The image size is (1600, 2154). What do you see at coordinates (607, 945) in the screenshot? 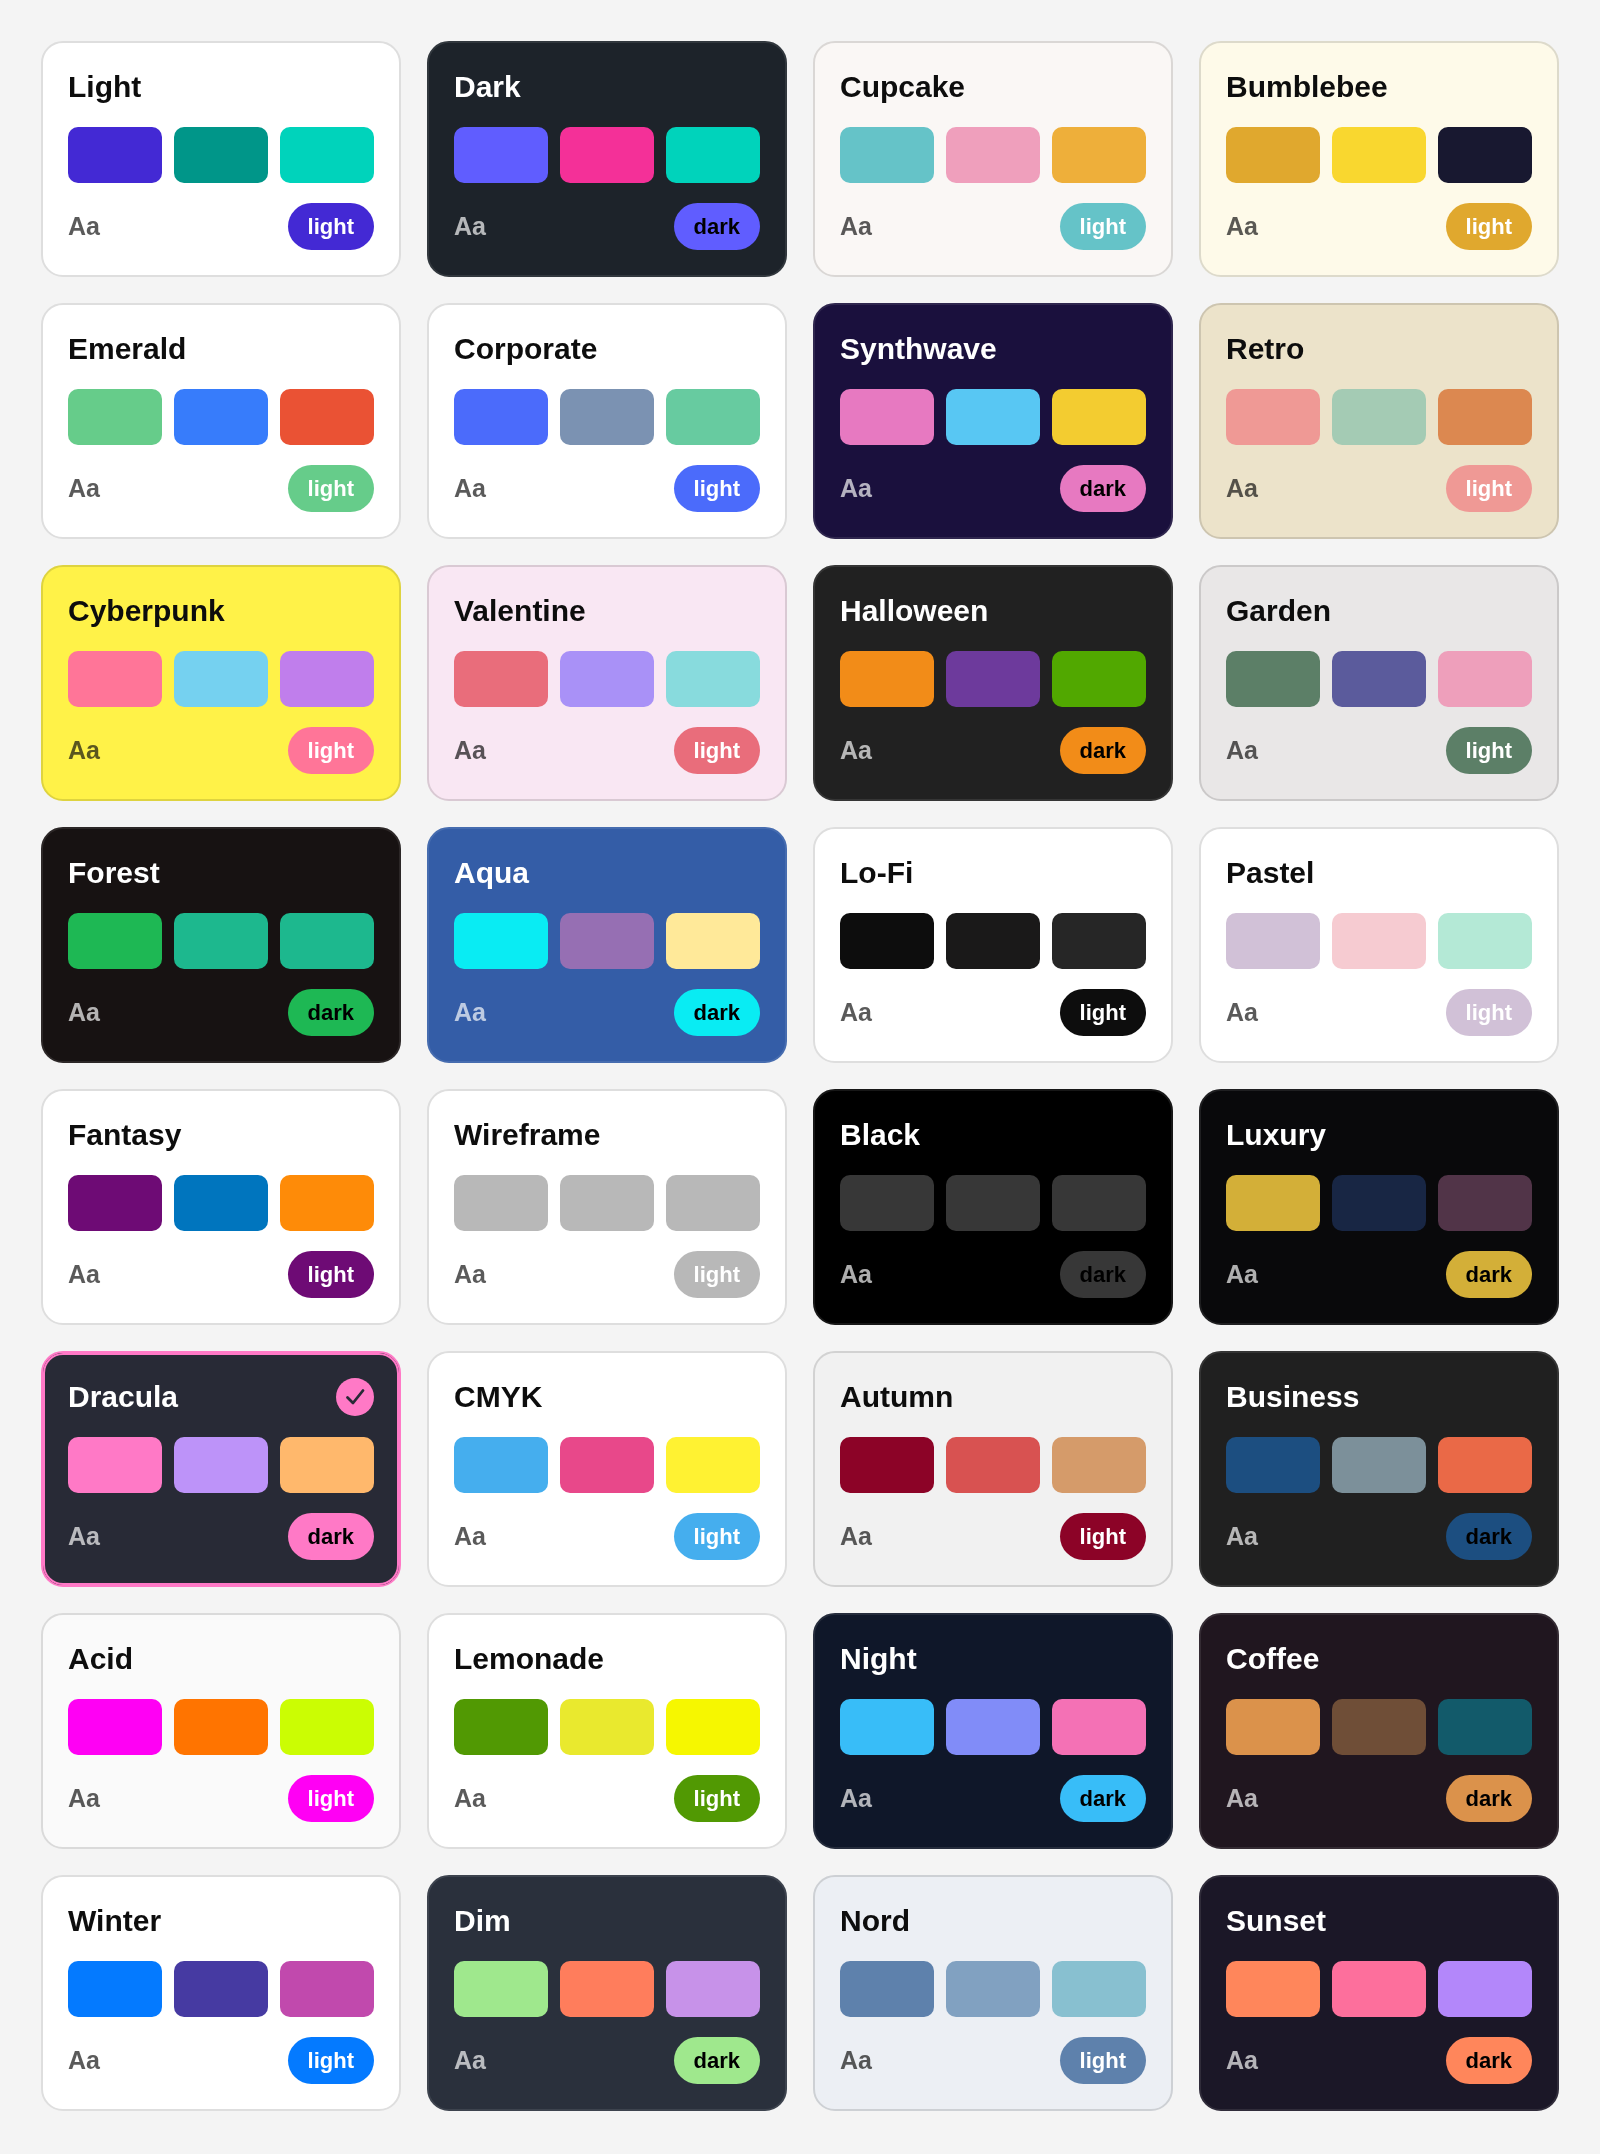
I see `theme-card: Aqua Aa dark` at bounding box center [607, 945].